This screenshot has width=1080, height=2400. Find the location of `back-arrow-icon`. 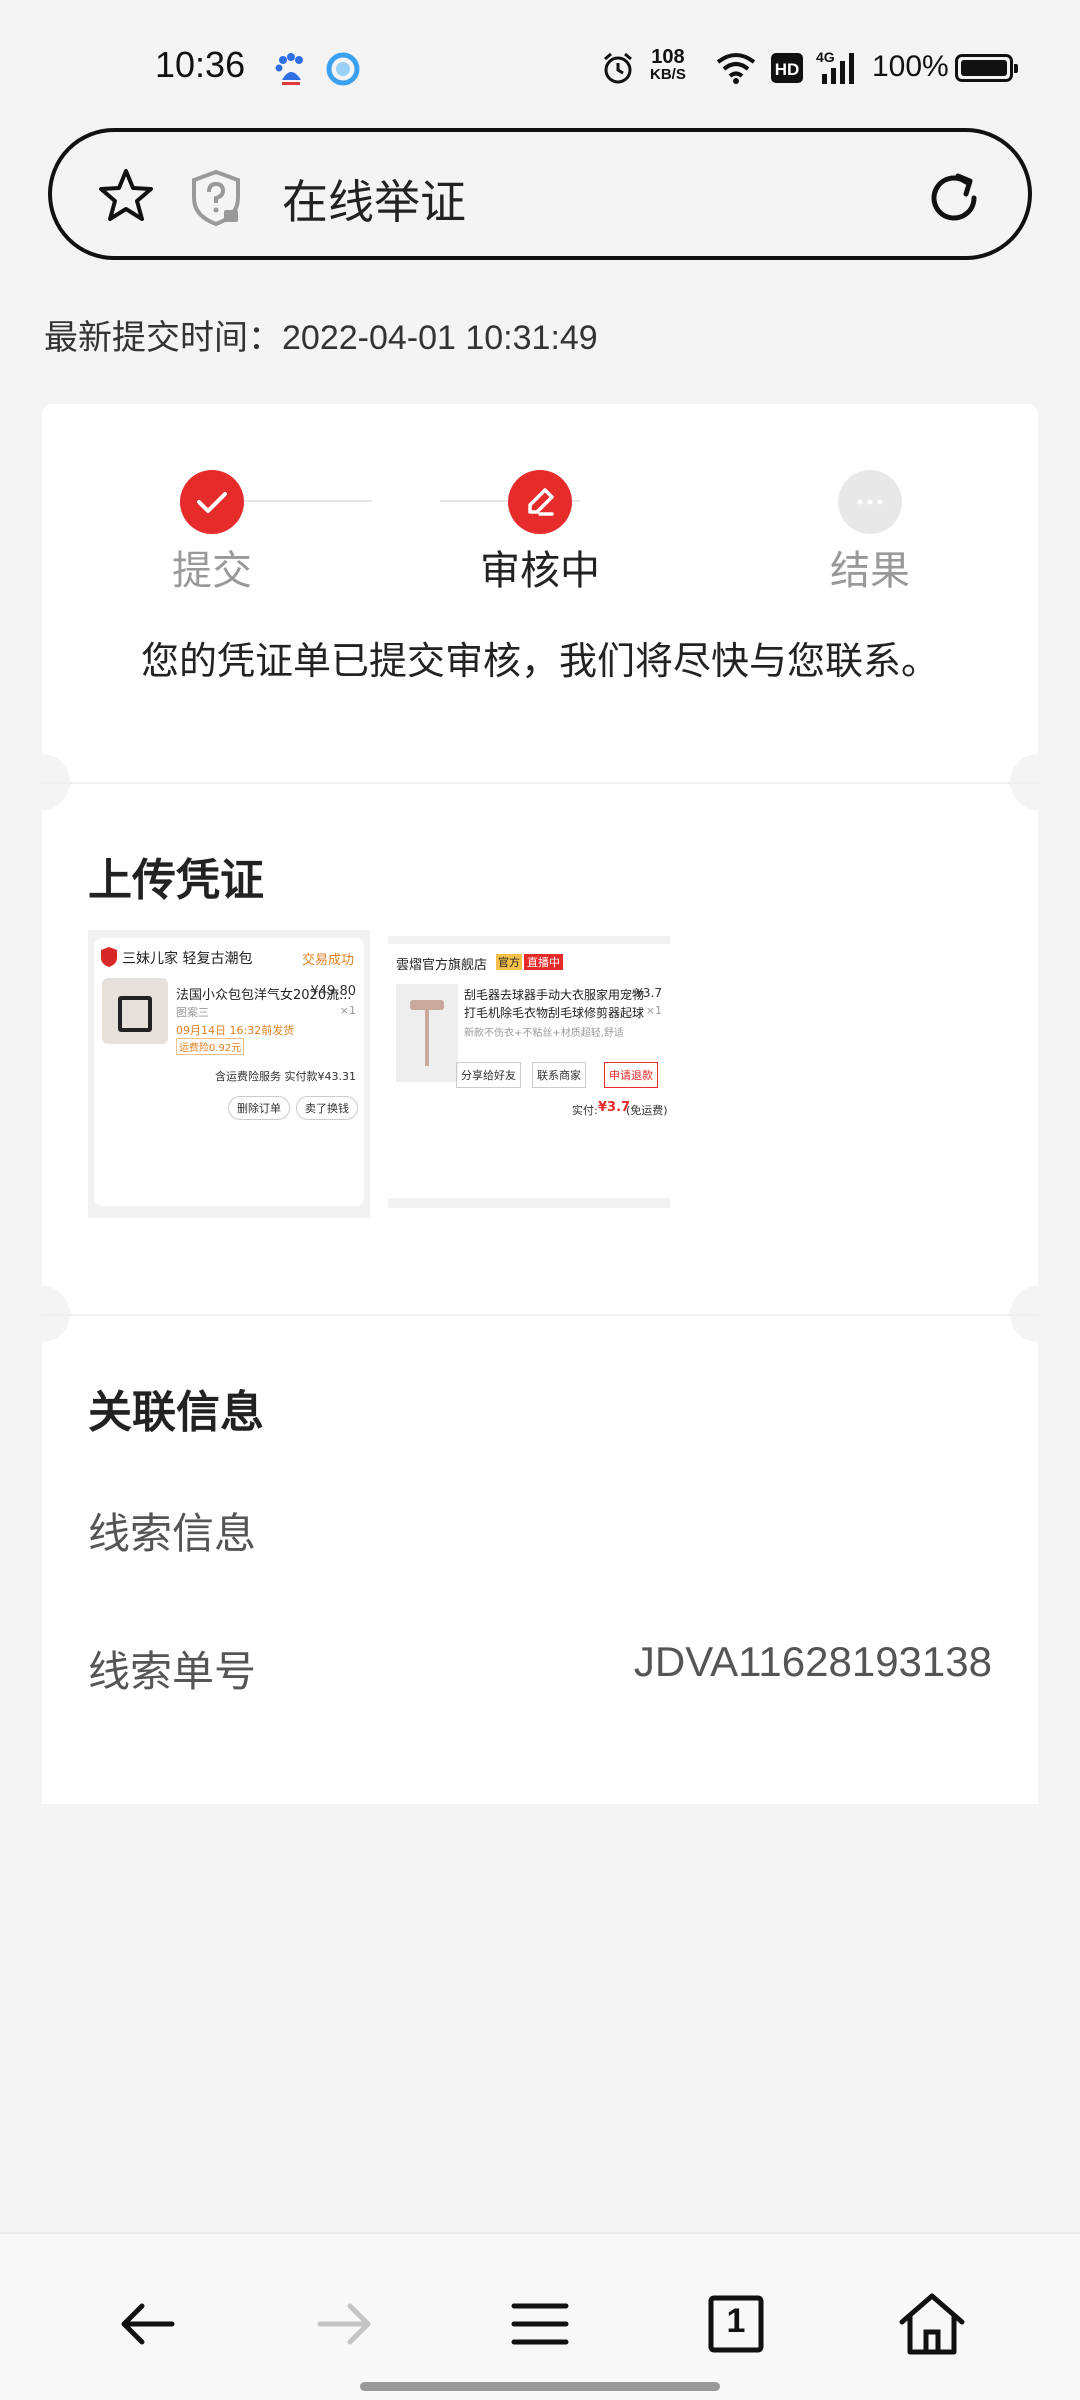

back-arrow-icon is located at coordinates (148, 2324).